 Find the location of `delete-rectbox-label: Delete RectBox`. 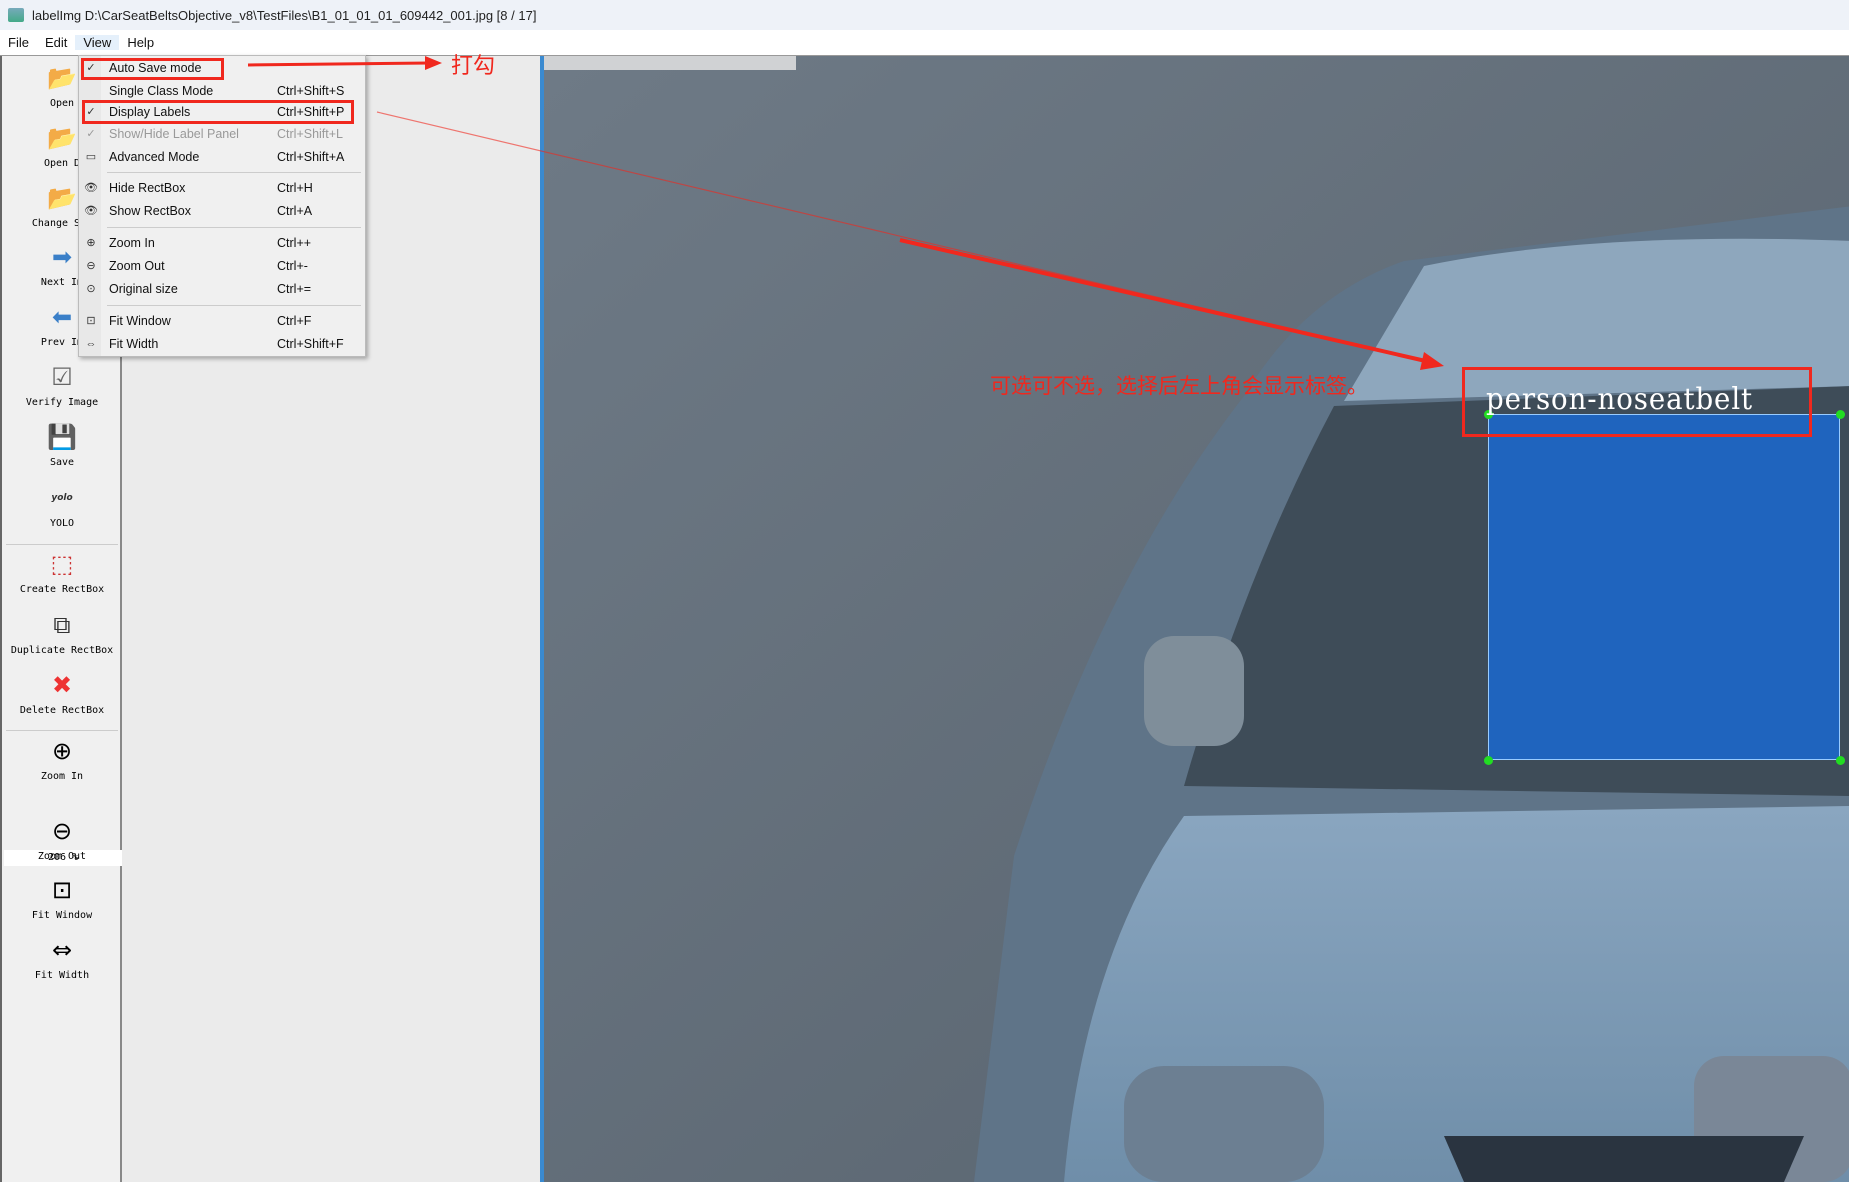

delete-rectbox-label: Delete RectBox is located at coordinates (62, 710).